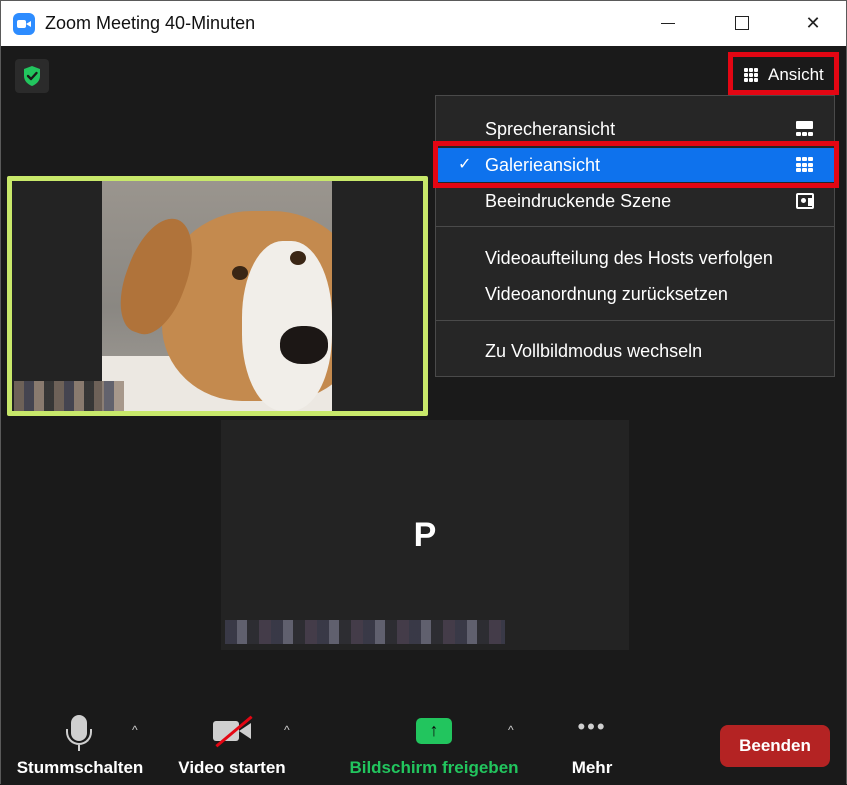 The height and width of the screenshot is (785, 847). I want to click on mute-label: Stummschalten, so click(80, 767).